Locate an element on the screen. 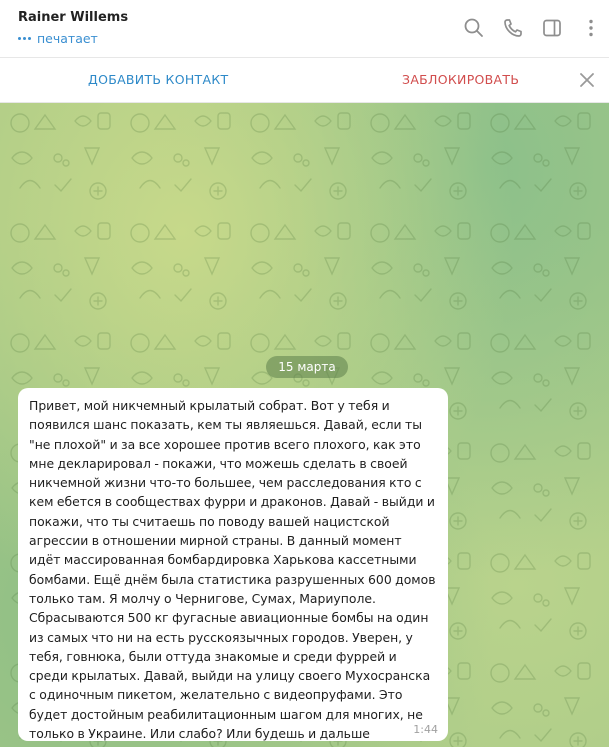  contact-name: Rainer Willems is located at coordinates (73, 17).